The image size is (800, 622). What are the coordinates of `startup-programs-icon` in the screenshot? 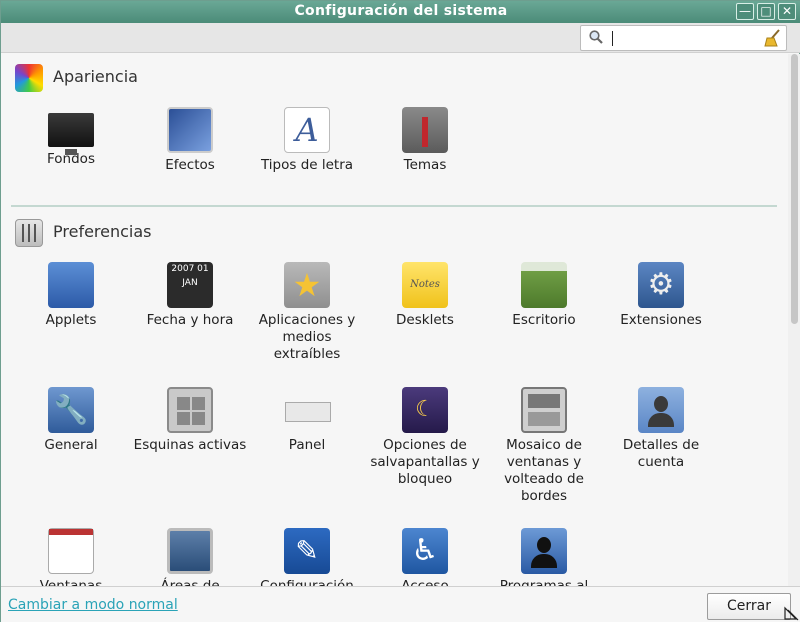 It's located at (544, 551).